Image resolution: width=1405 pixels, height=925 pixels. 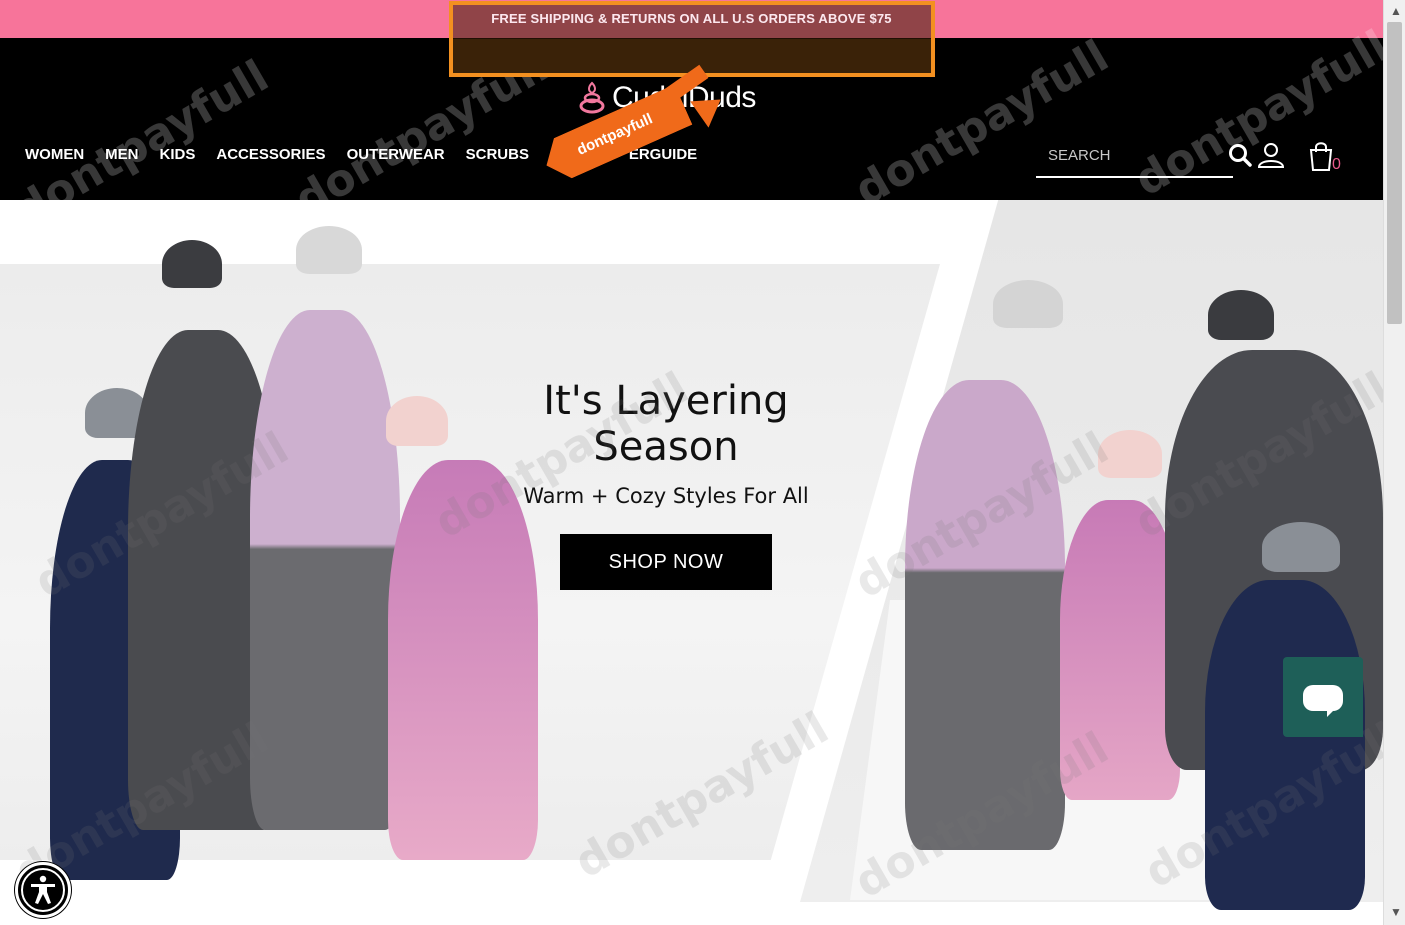 What do you see at coordinates (1332, 712) in the screenshot?
I see `chat-icon-tail` at bounding box center [1332, 712].